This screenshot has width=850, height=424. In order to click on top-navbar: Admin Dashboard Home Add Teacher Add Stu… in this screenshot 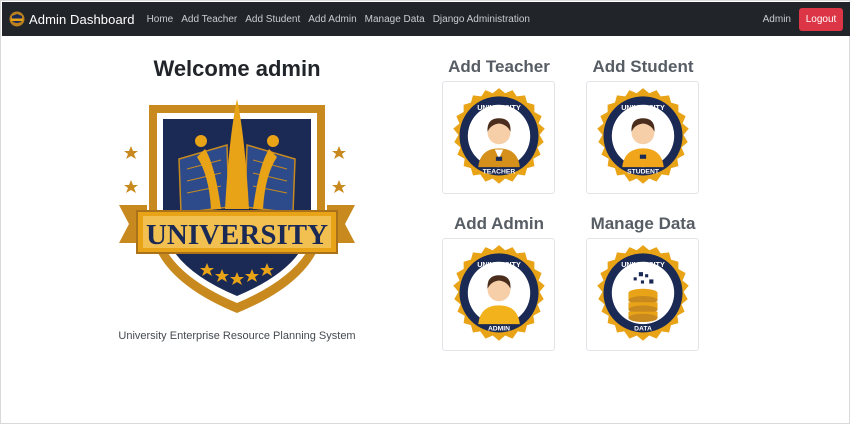, I will do `click(426, 19)`.